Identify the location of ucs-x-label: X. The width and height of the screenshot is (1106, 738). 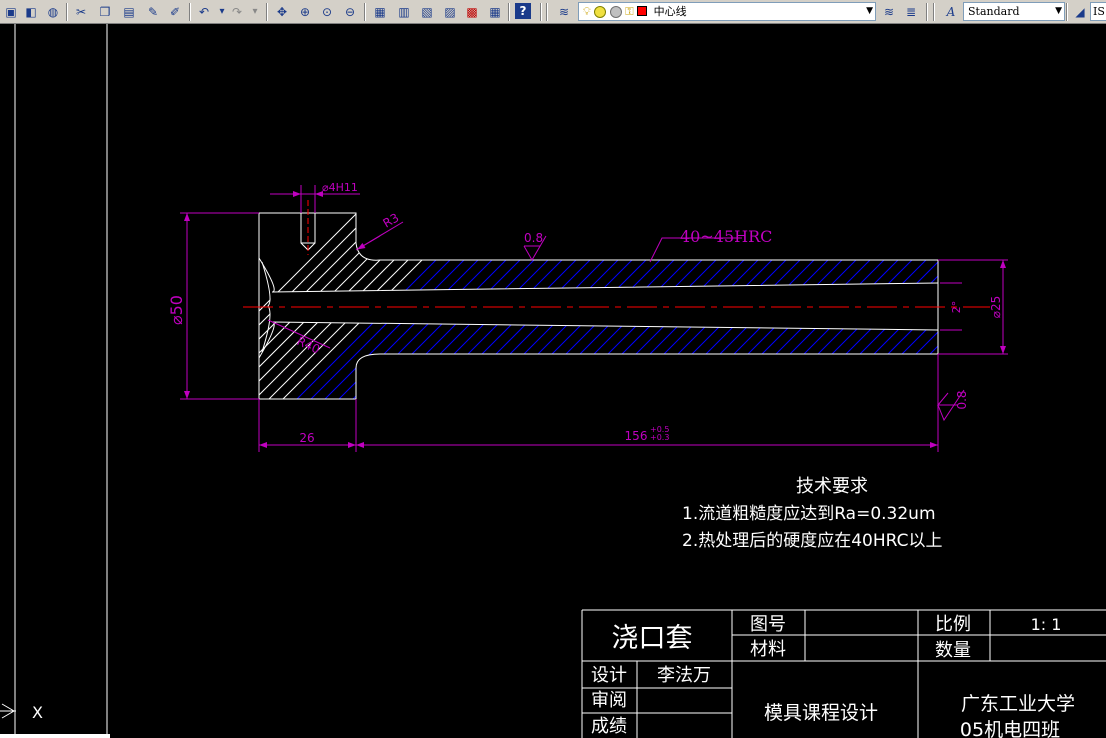
(37, 712).